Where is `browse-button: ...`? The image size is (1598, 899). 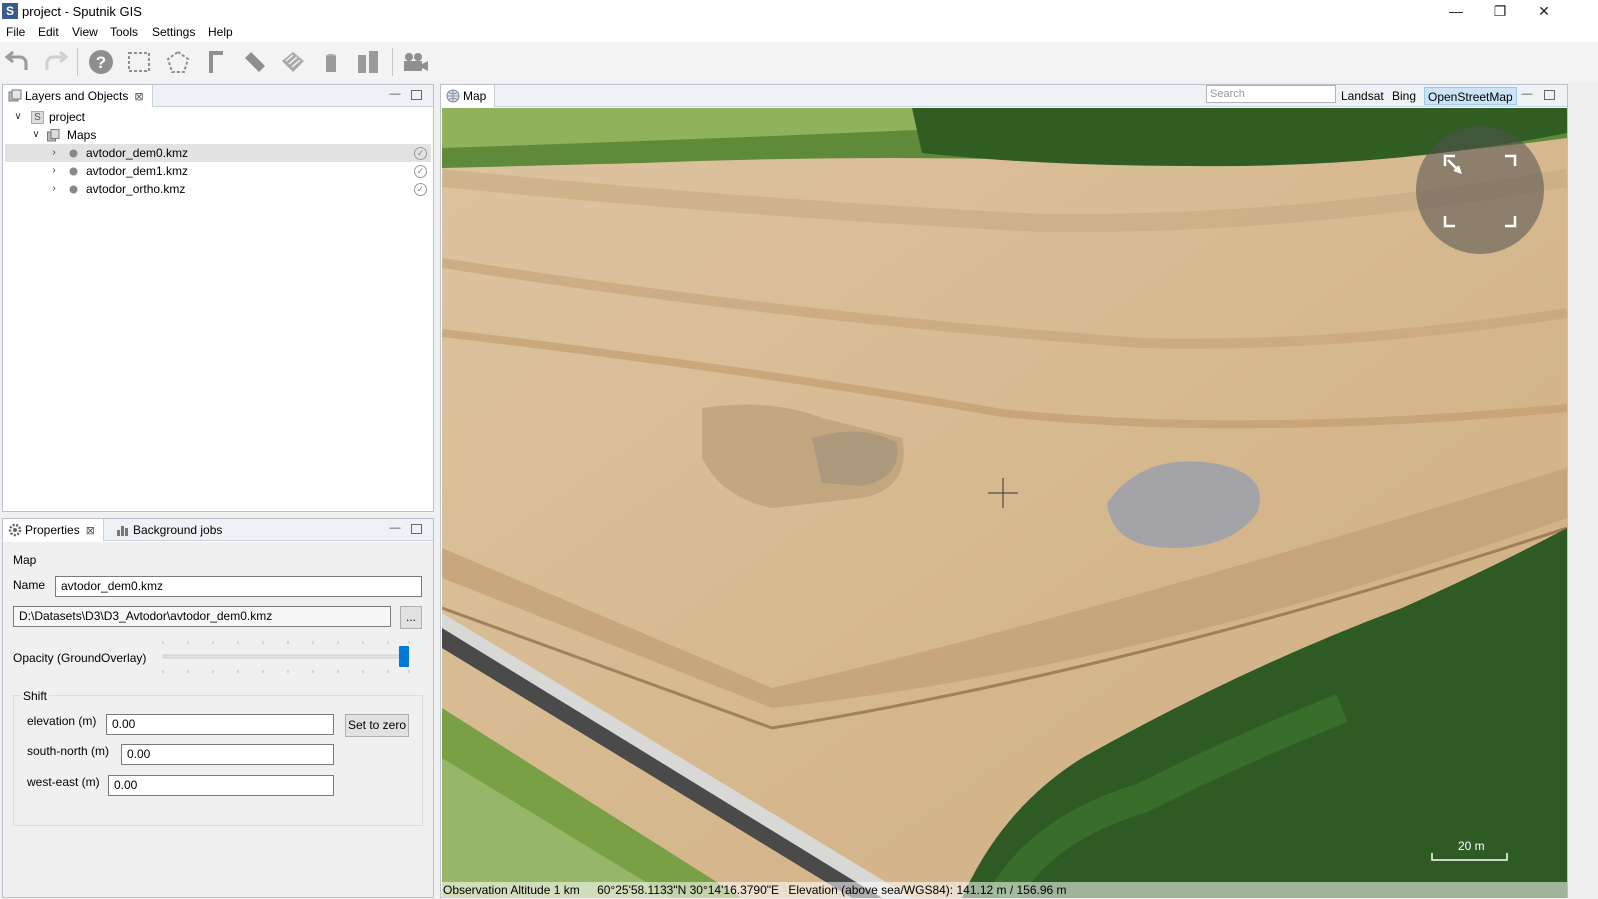
browse-button: ... is located at coordinates (411, 617).